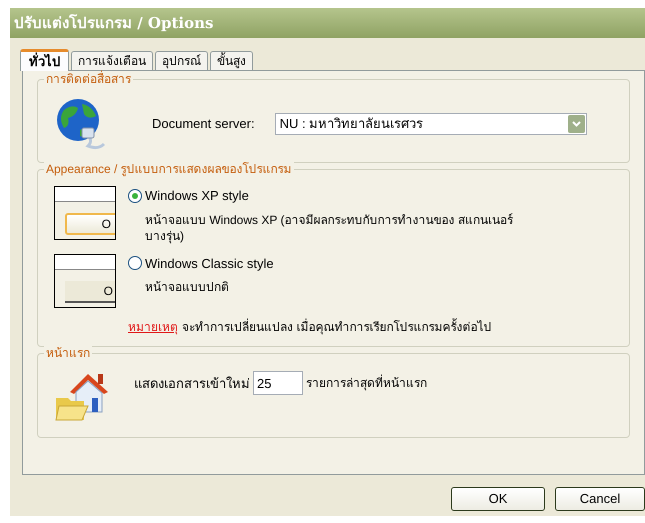 The height and width of the screenshot is (523, 645). I want to click on field-label: รายการล่าสุดที่หน้าแรก, so click(366, 383).